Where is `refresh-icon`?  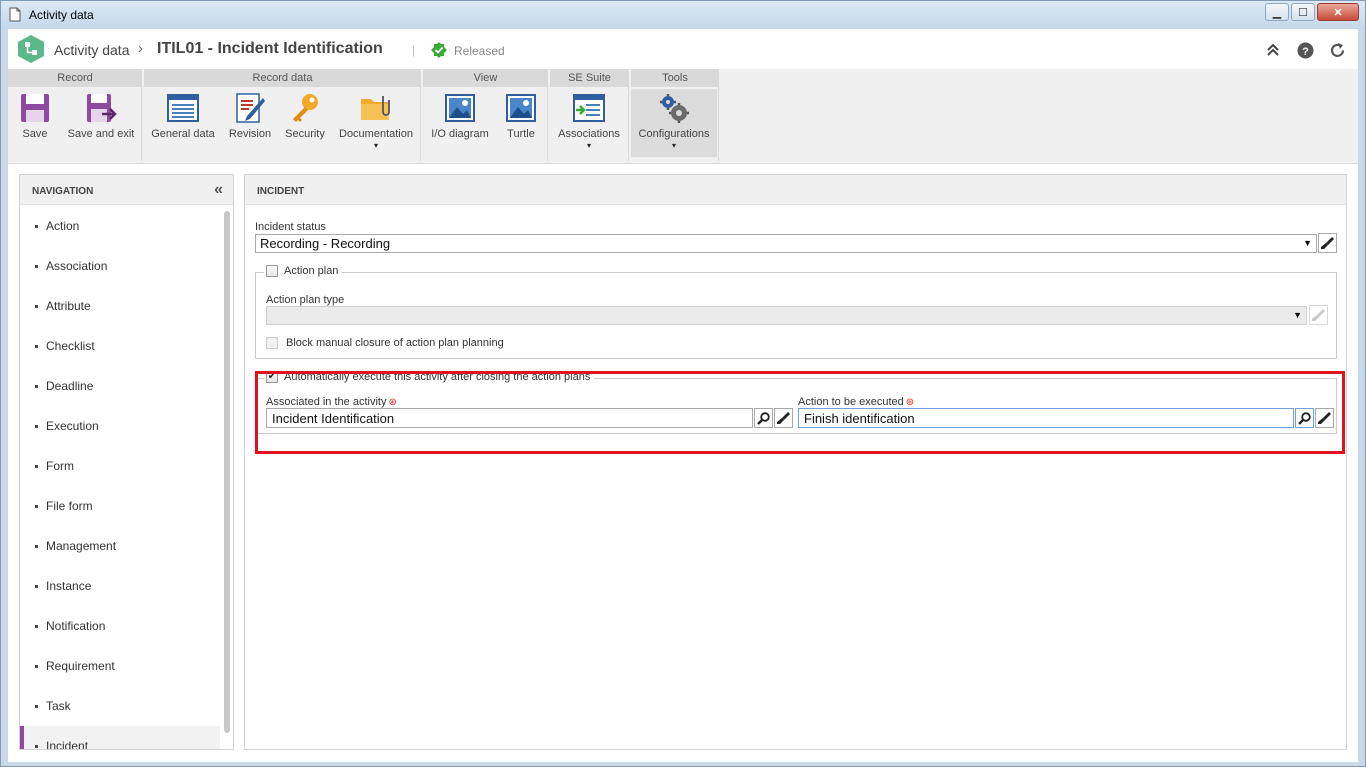
refresh-icon is located at coordinates (1337, 50).